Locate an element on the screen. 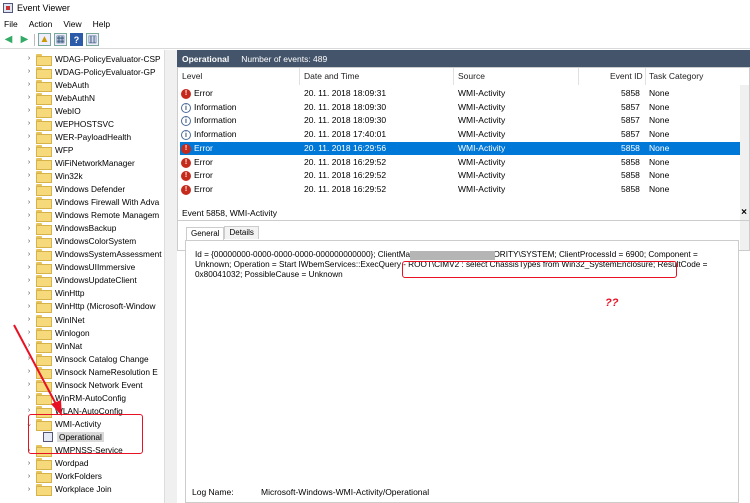  menu-action: Action is located at coordinates (41, 24).